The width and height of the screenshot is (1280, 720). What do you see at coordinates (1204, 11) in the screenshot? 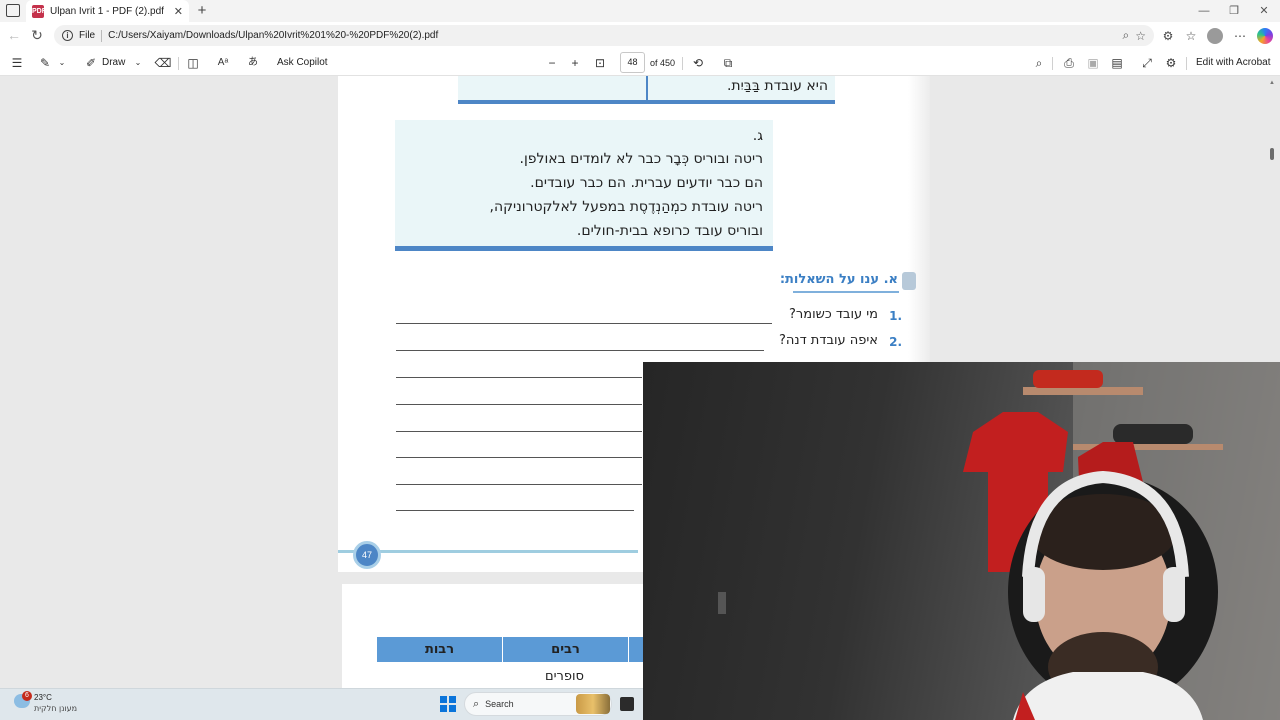
I see `minimize-icon: —` at bounding box center [1204, 11].